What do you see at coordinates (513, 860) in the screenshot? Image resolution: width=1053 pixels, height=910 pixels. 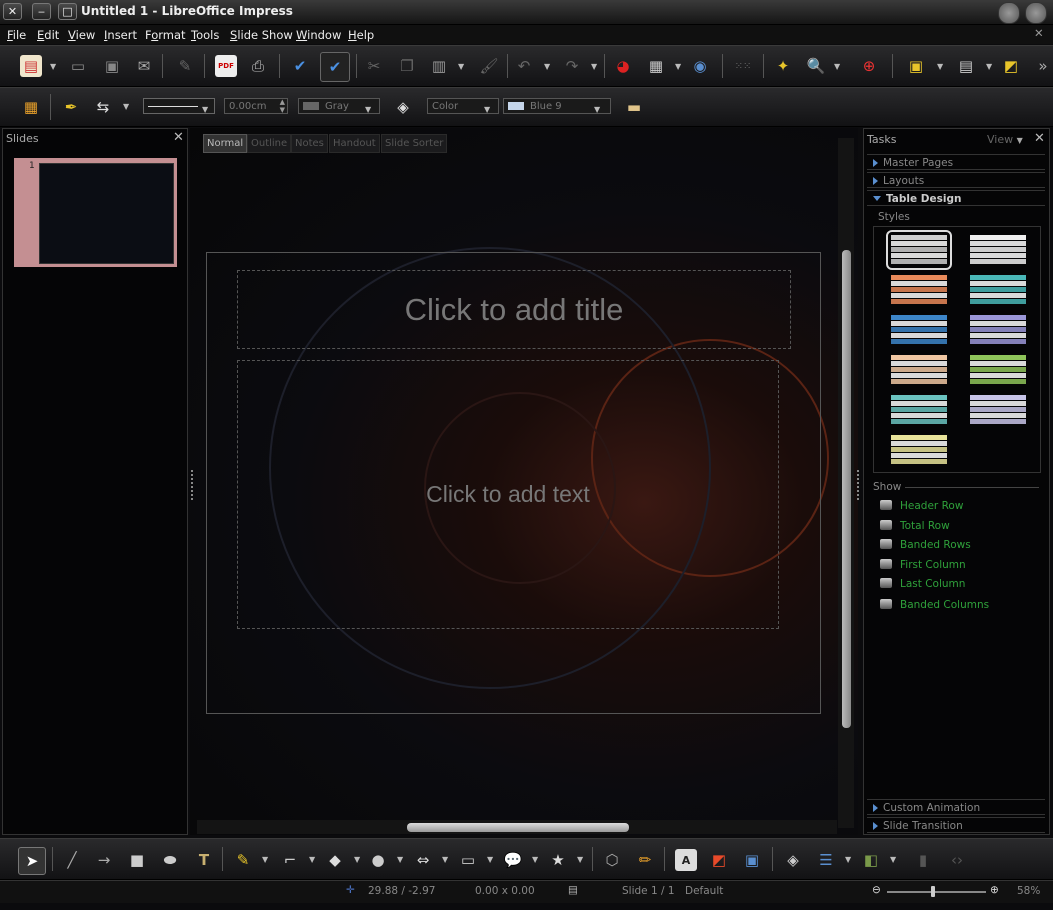 I see `callouts-icon: 💬` at bounding box center [513, 860].